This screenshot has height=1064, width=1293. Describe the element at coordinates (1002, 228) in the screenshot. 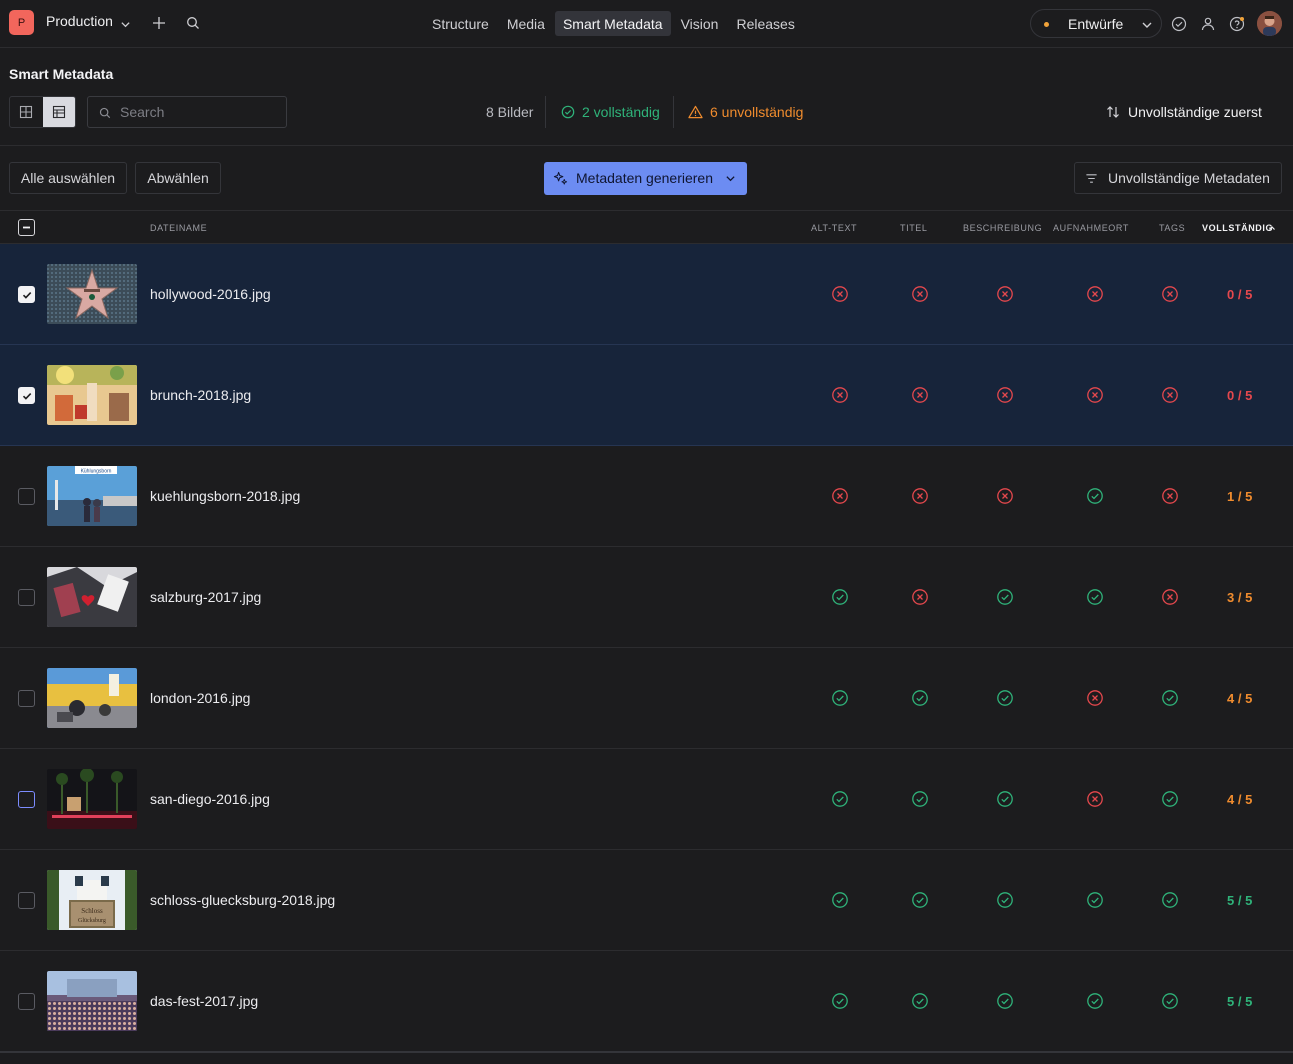

I see `column-description: BESCHREIBUNG` at that location.